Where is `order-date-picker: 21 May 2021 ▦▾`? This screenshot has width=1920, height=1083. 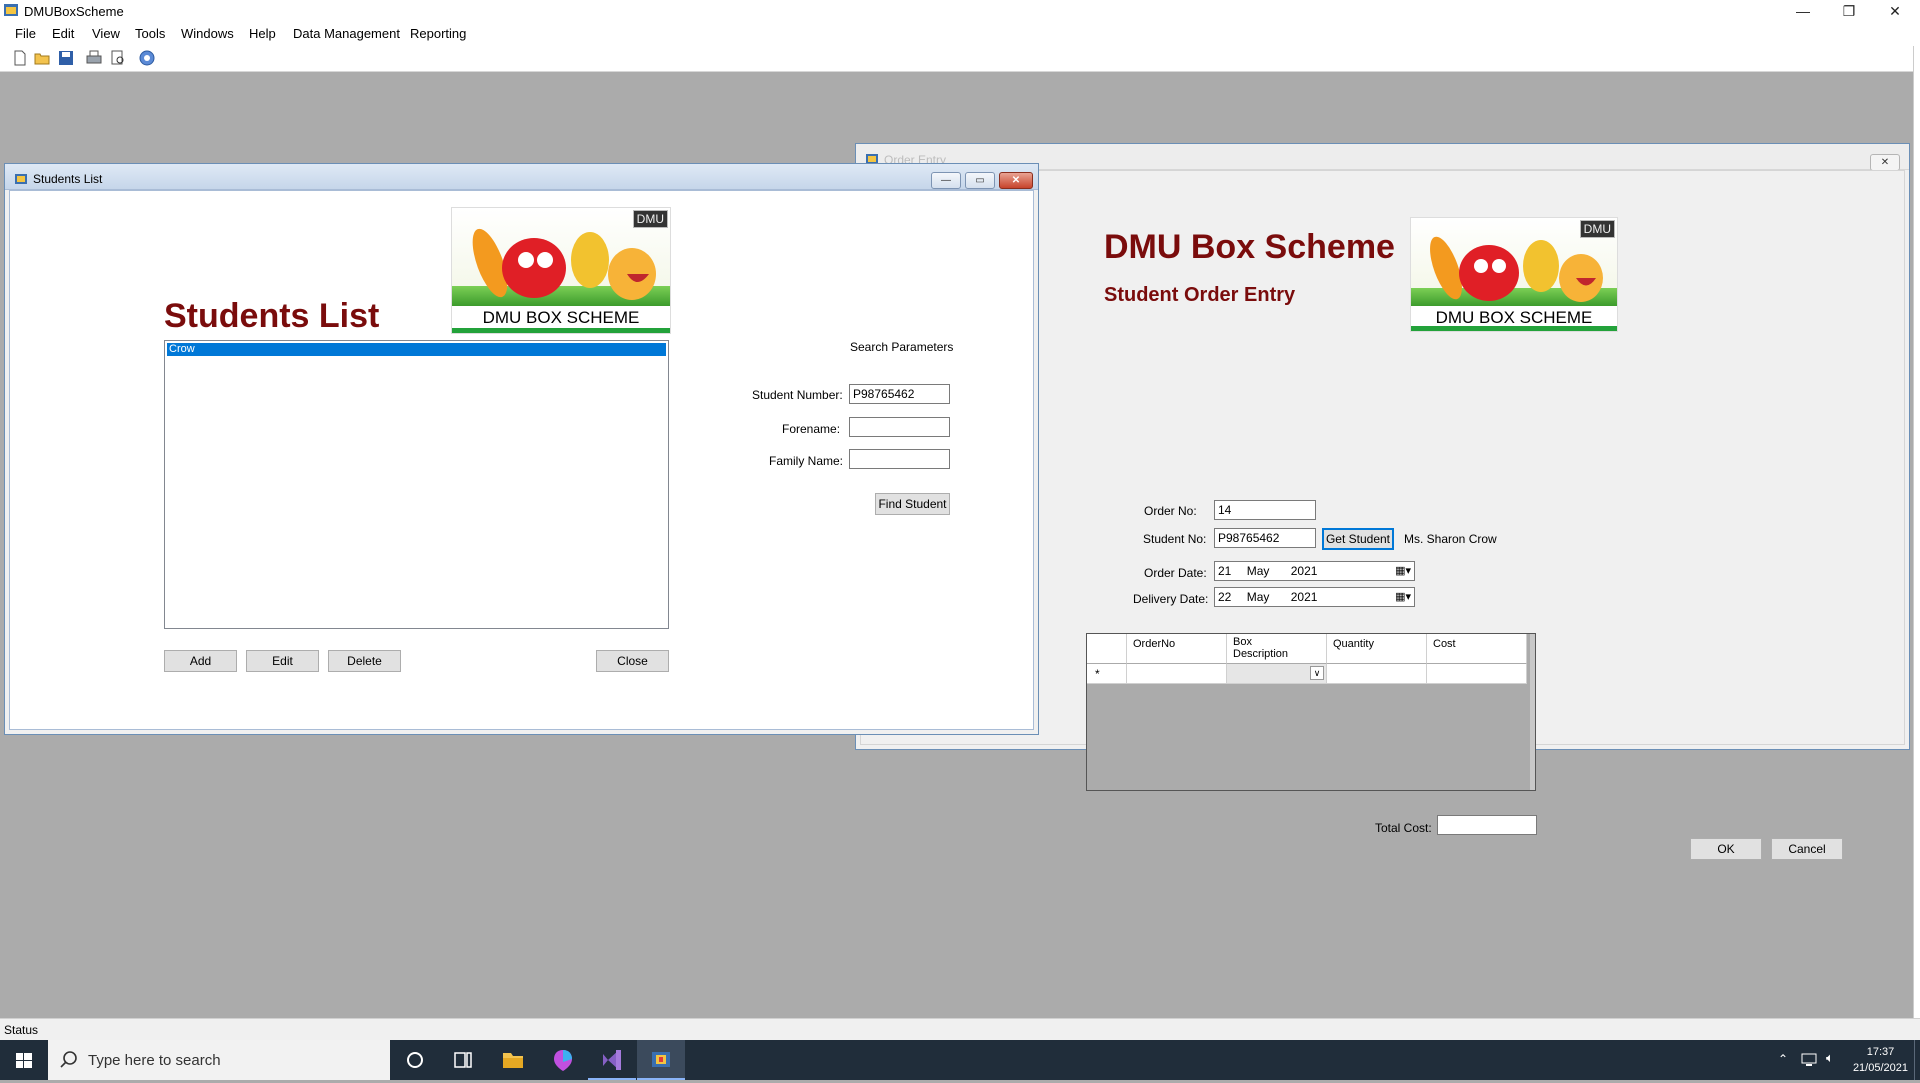 order-date-picker: 21 May 2021 ▦▾ is located at coordinates (1314, 571).